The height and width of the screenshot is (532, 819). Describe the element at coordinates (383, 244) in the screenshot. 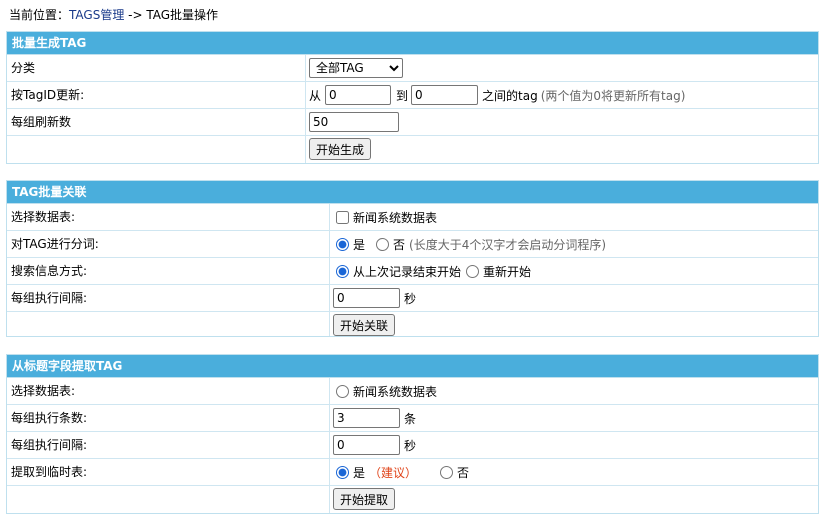

I see `segment-no-radio` at that location.